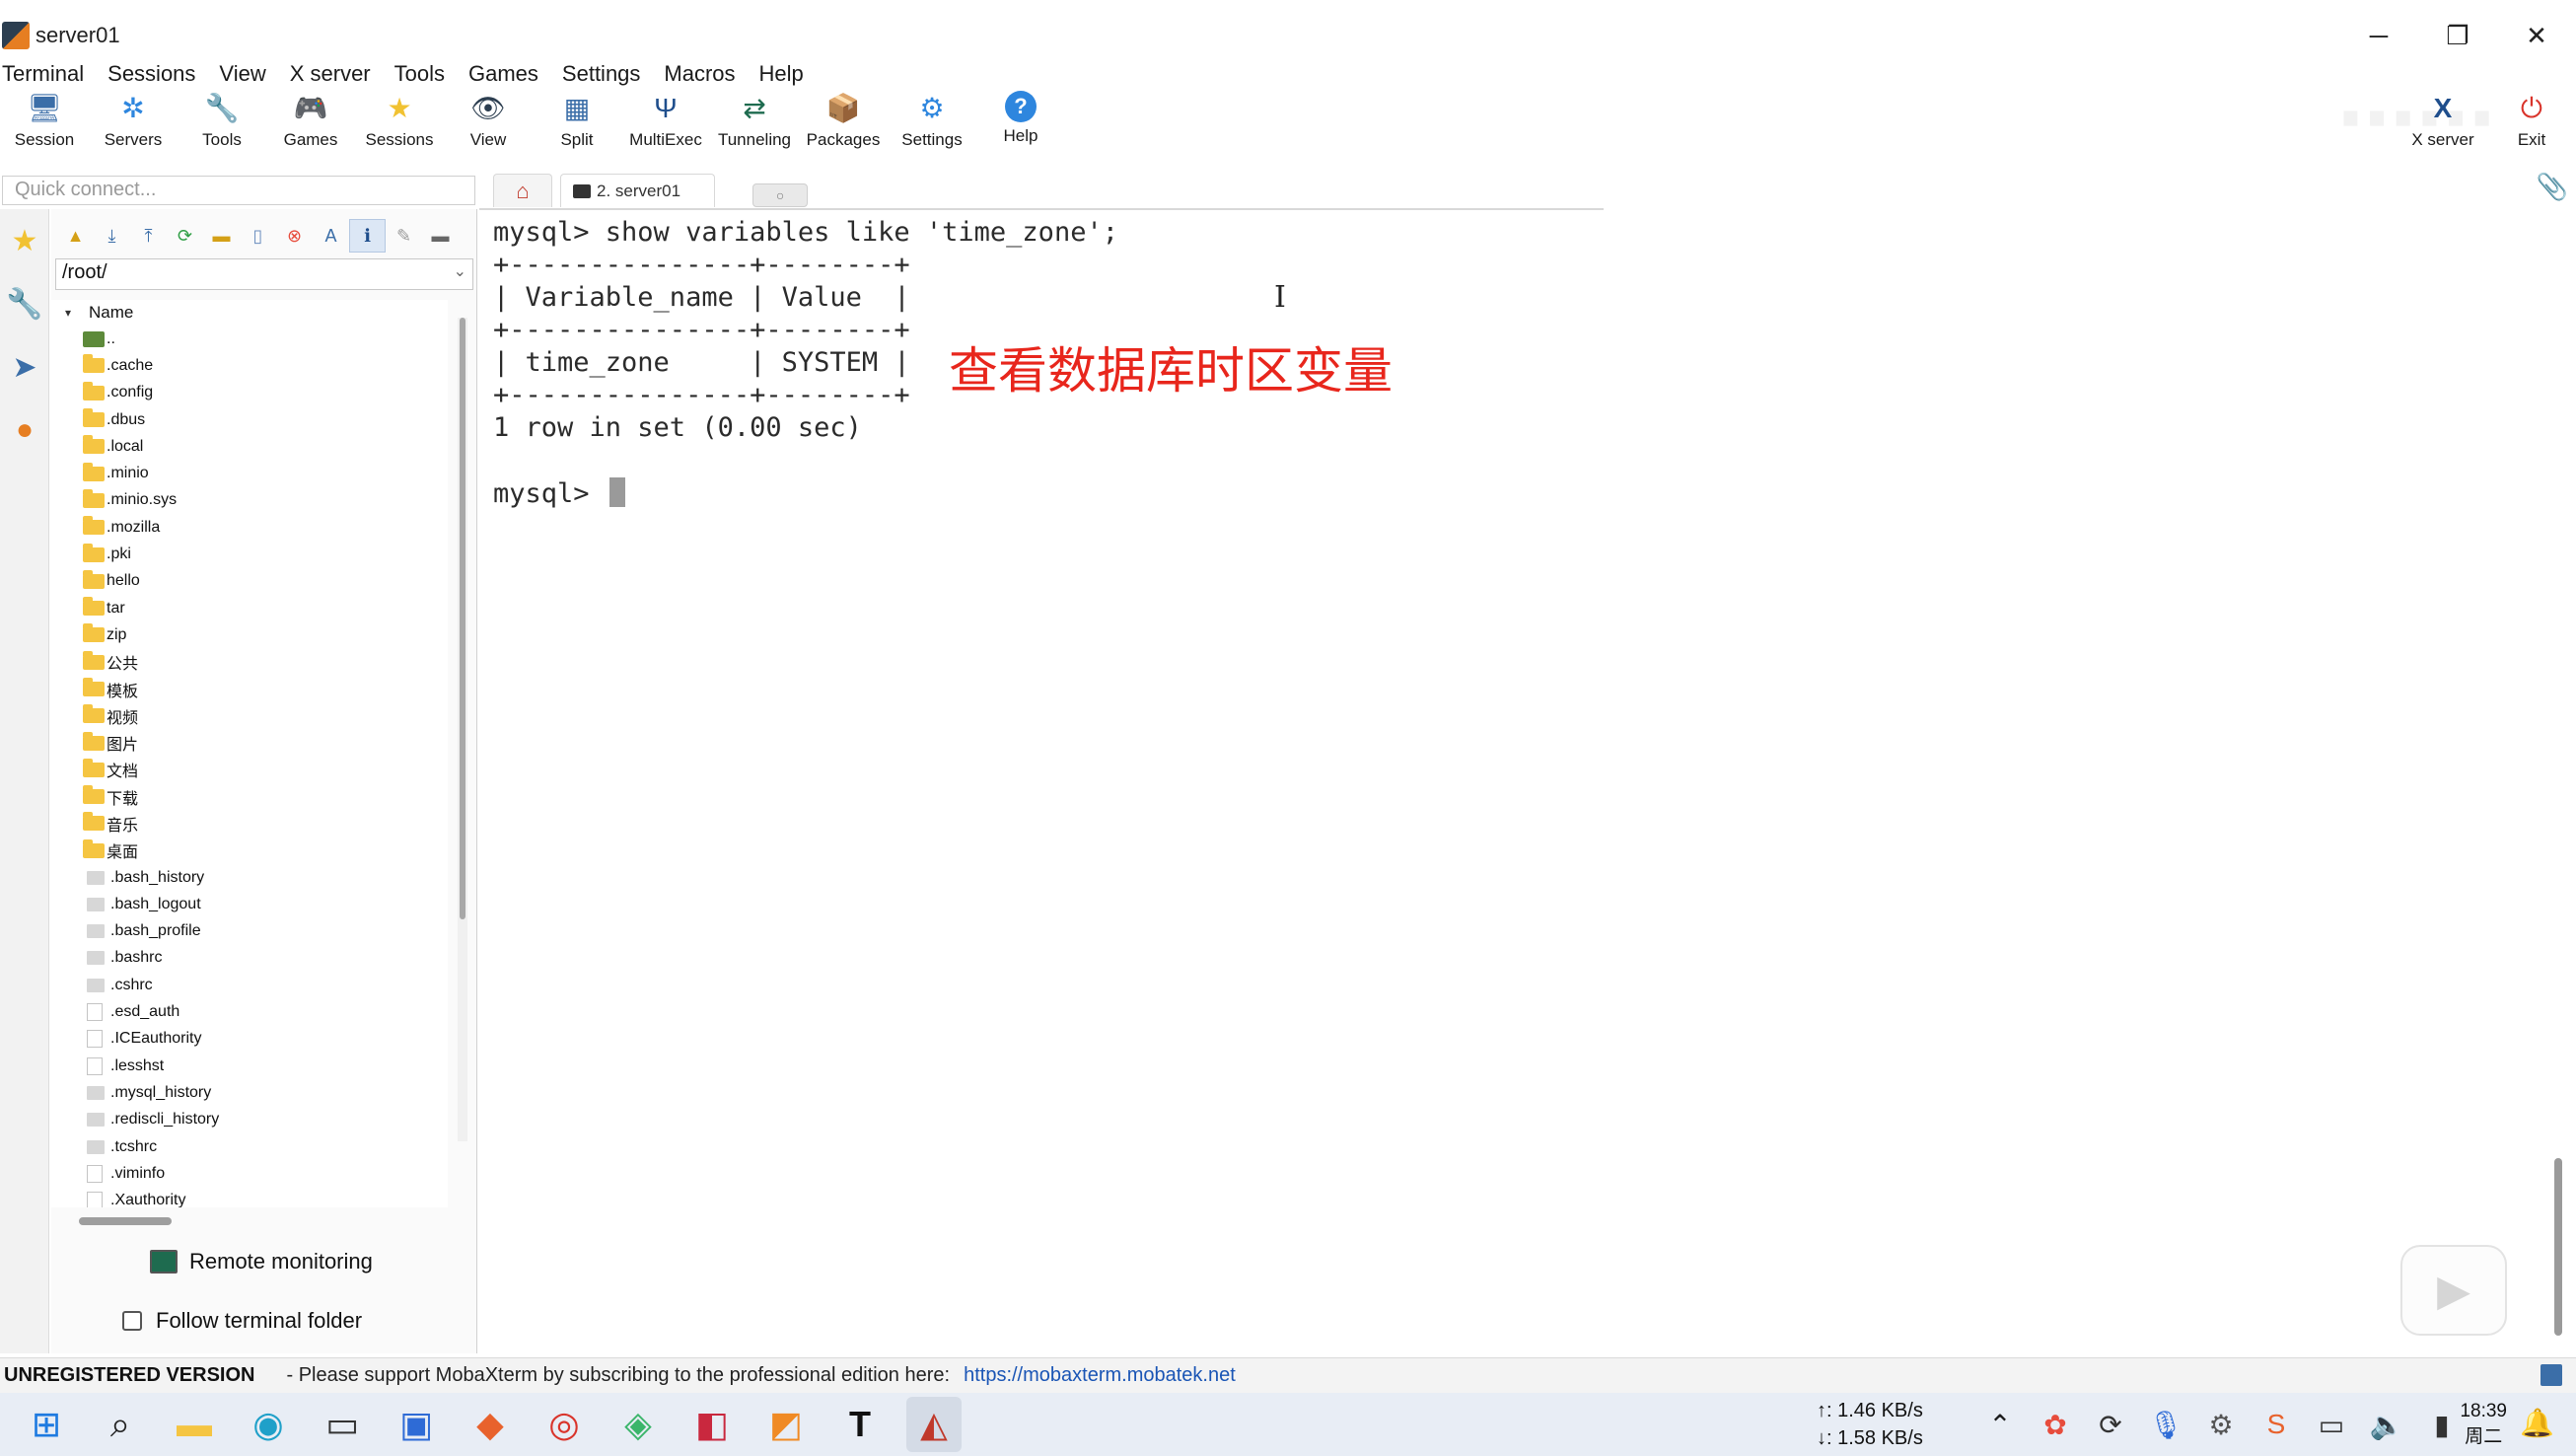  Describe the element at coordinates (638, 190) in the screenshot. I see `tab-server01: 2. server01` at that location.